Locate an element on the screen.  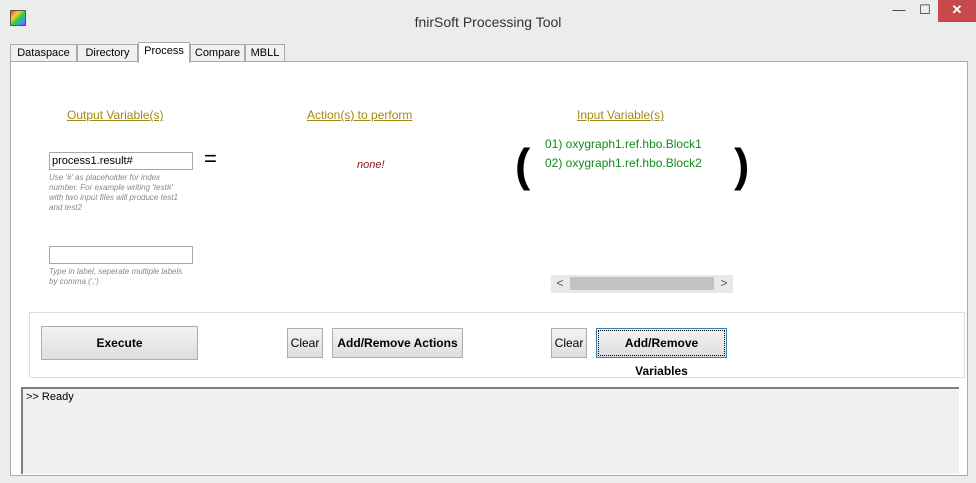
clear-actions-button: Clear is located at coordinates (305, 343).